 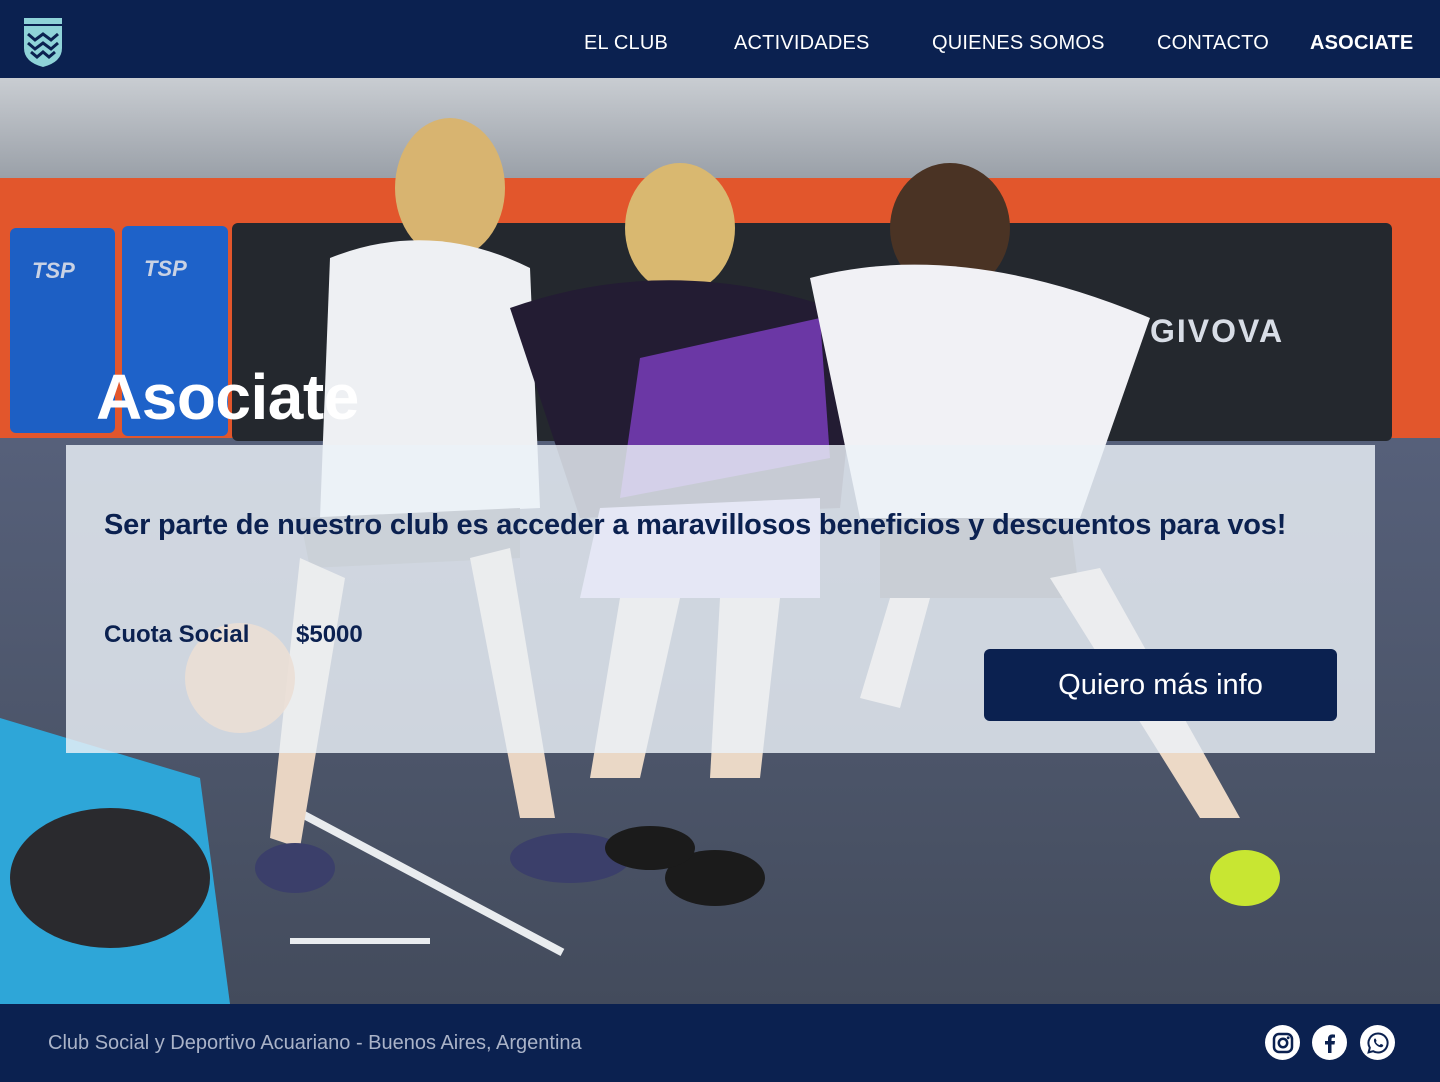 I want to click on nav-contacto: CONTACTO, so click(x=1213, y=43).